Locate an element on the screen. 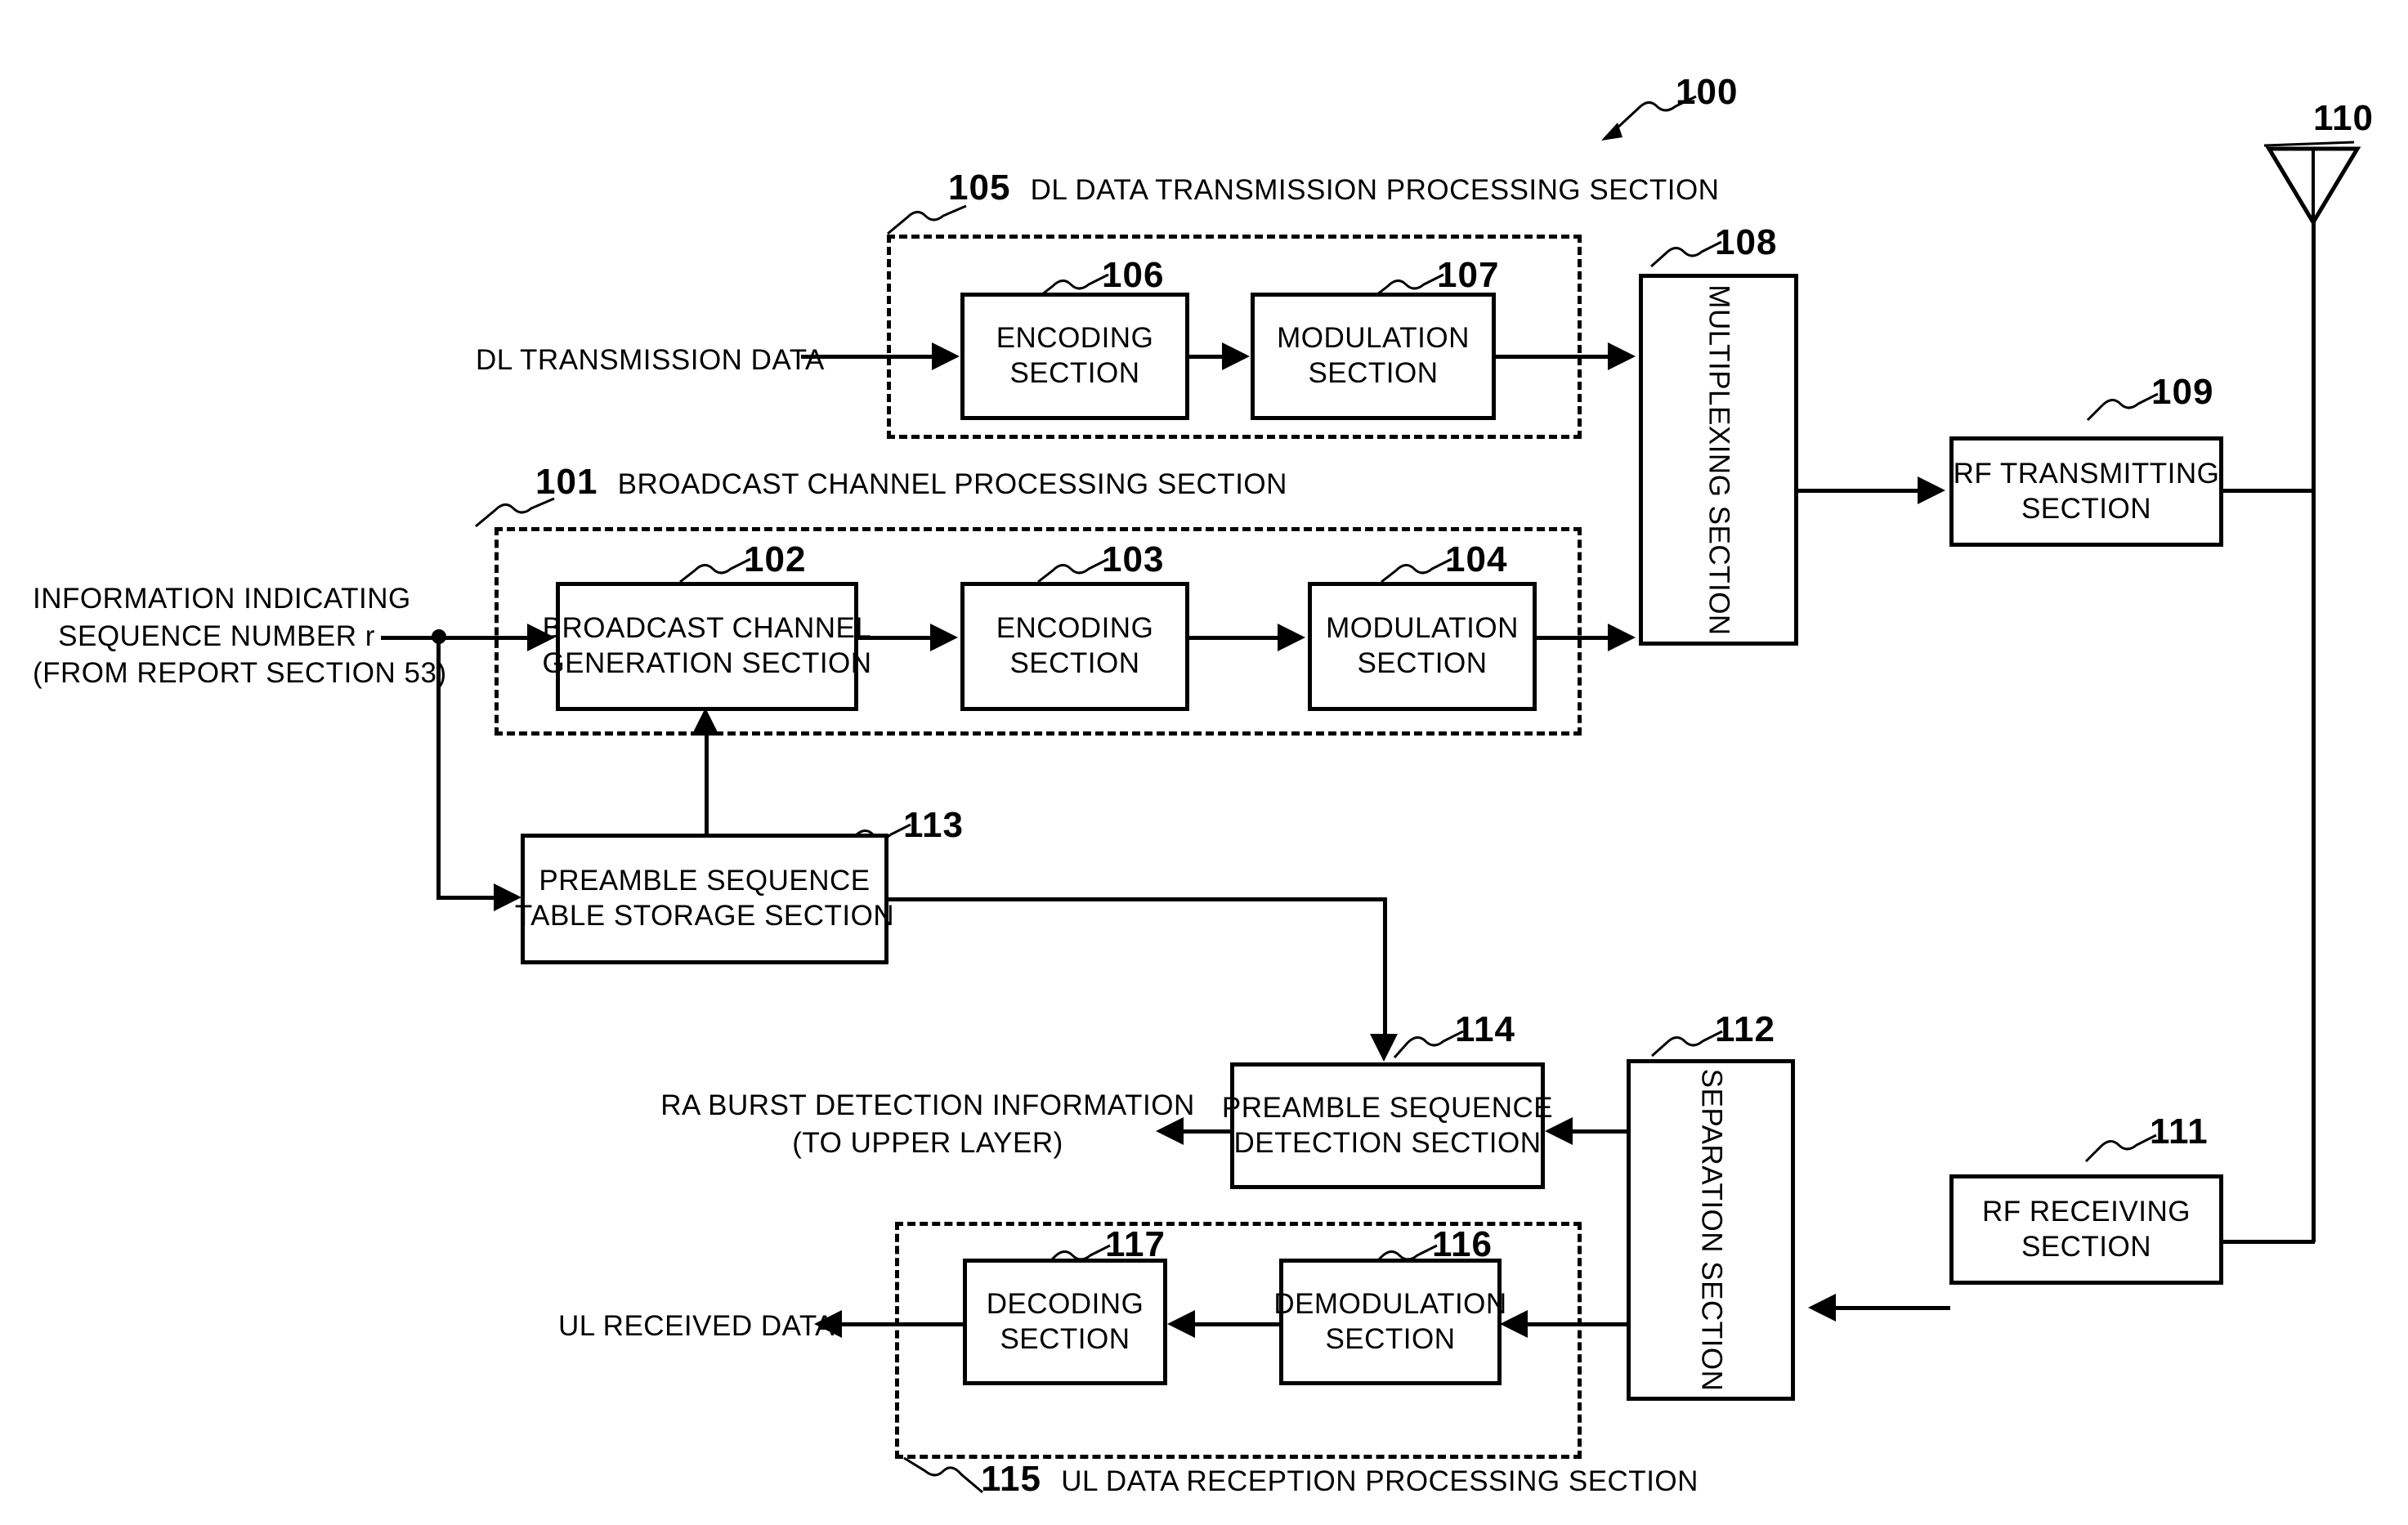 This screenshot has height=1525, width=2408. arrowhead-sequence-to-bch-generation is located at coordinates (541, 637).